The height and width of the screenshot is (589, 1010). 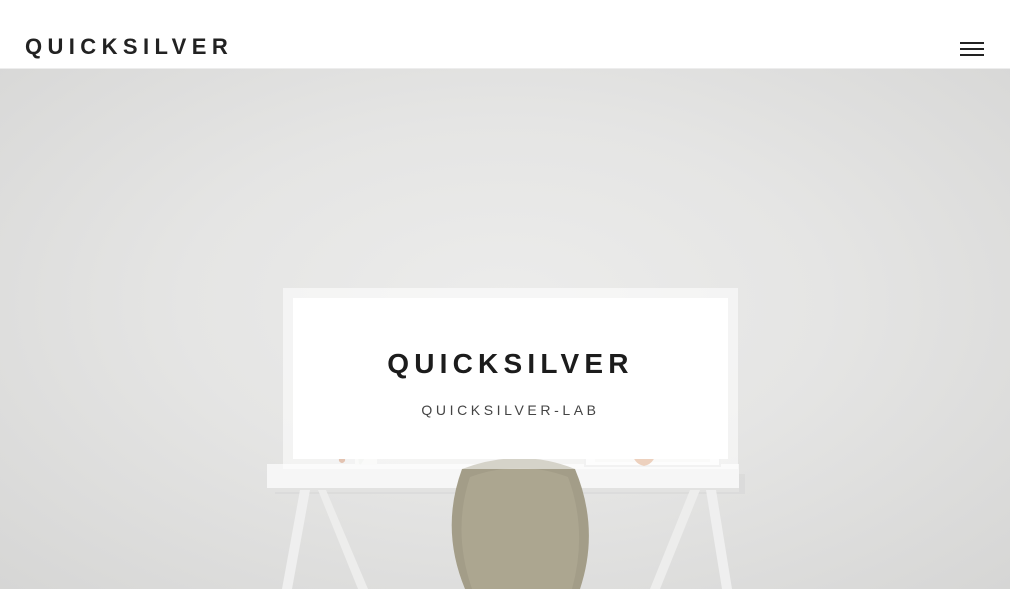 I want to click on hero-title: QUICKSILVER, so click(x=510, y=363).